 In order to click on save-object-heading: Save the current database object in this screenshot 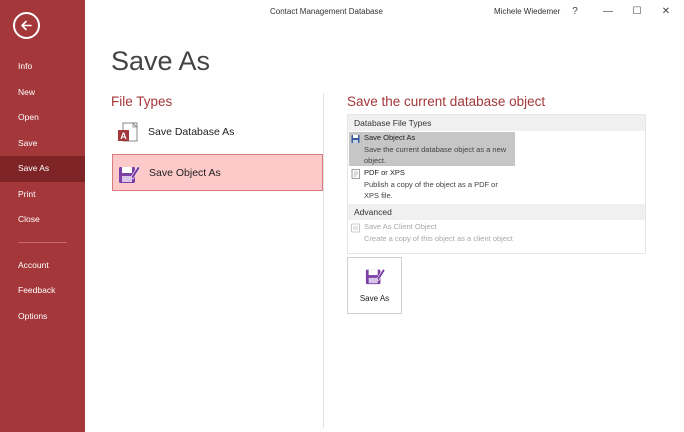, I will do `click(446, 101)`.